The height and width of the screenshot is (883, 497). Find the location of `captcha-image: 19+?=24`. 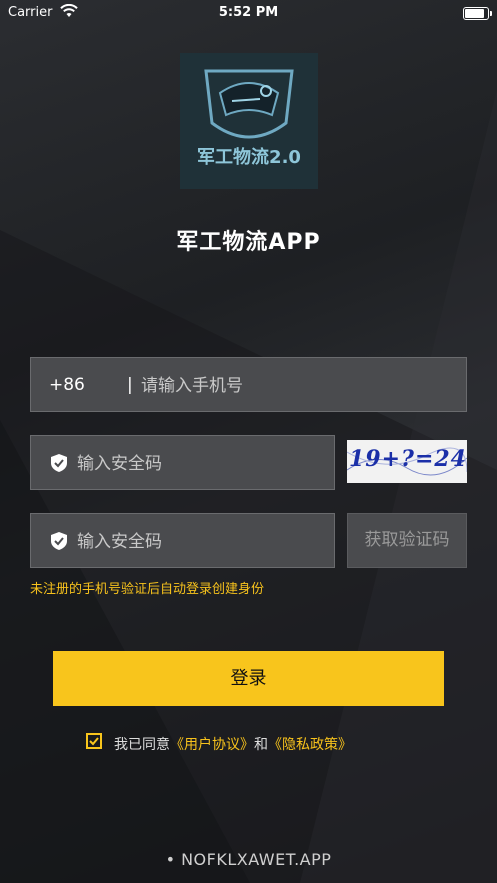

captcha-image: 19+?=24 is located at coordinates (407, 461).